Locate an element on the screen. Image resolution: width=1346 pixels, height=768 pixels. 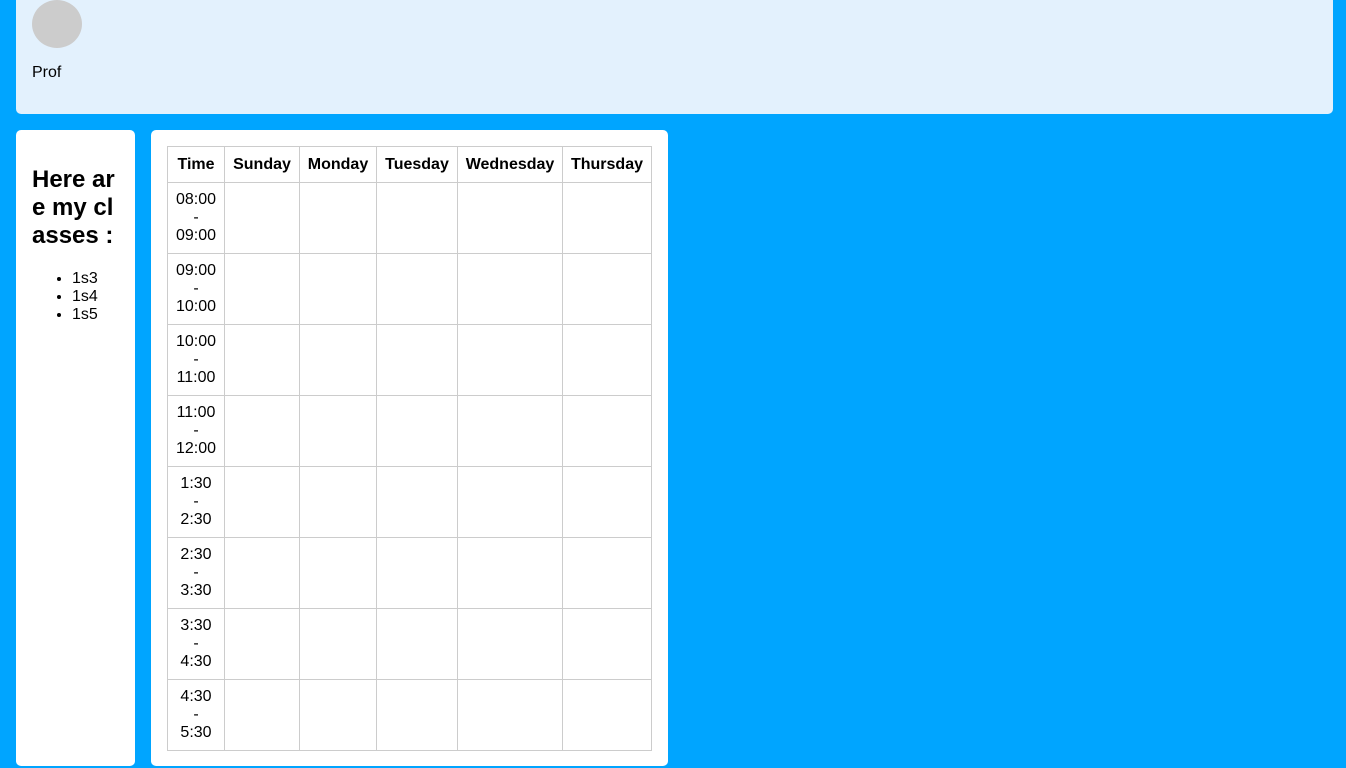
column-header-monday: Monday is located at coordinates (338, 164).